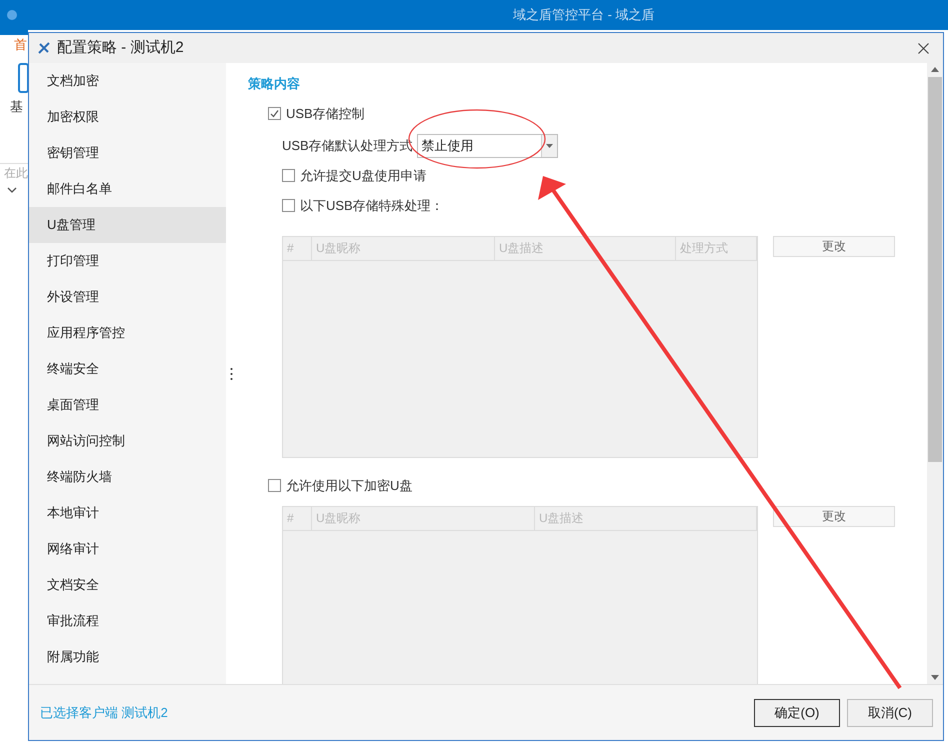 The width and height of the screenshot is (948, 743). What do you see at coordinates (127, 477) in the screenshot?
I see `sidebar-item: 终端防火墙` at bounding box center [127, 477].